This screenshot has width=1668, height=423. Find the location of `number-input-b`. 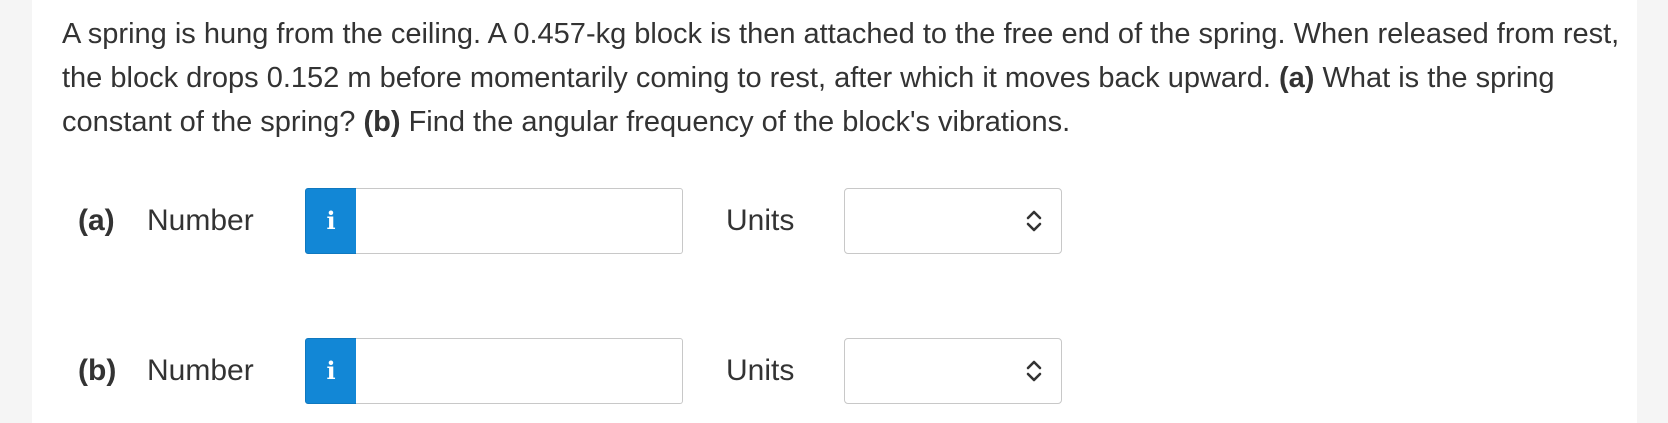

number-input-b is located at coordinates (519, 371).